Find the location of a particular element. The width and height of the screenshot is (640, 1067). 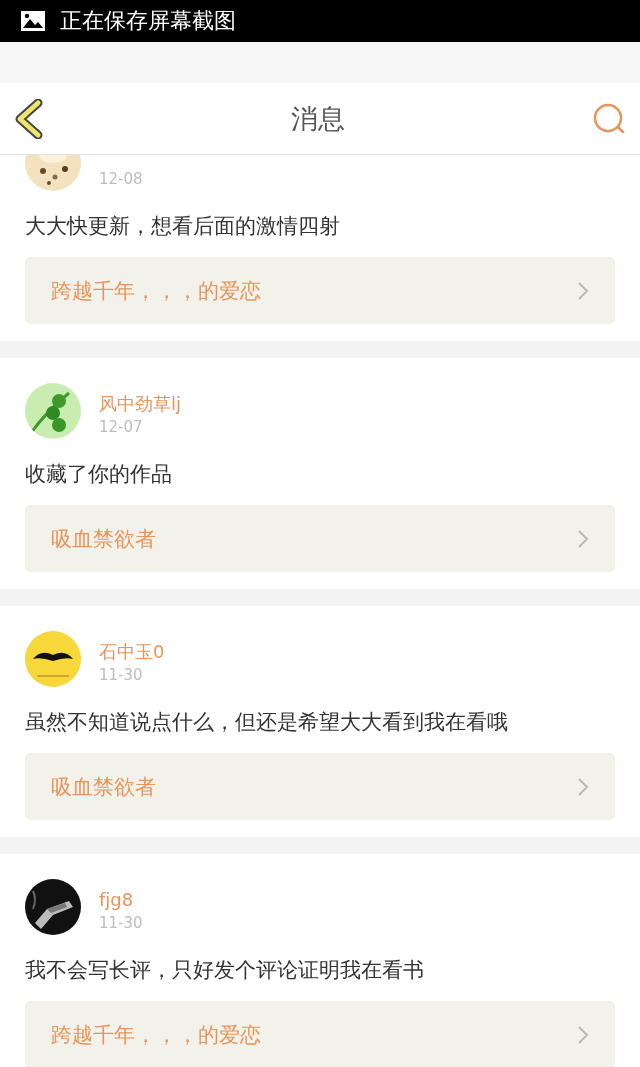

page-title: 消息 is located at coordinates (318, 118).